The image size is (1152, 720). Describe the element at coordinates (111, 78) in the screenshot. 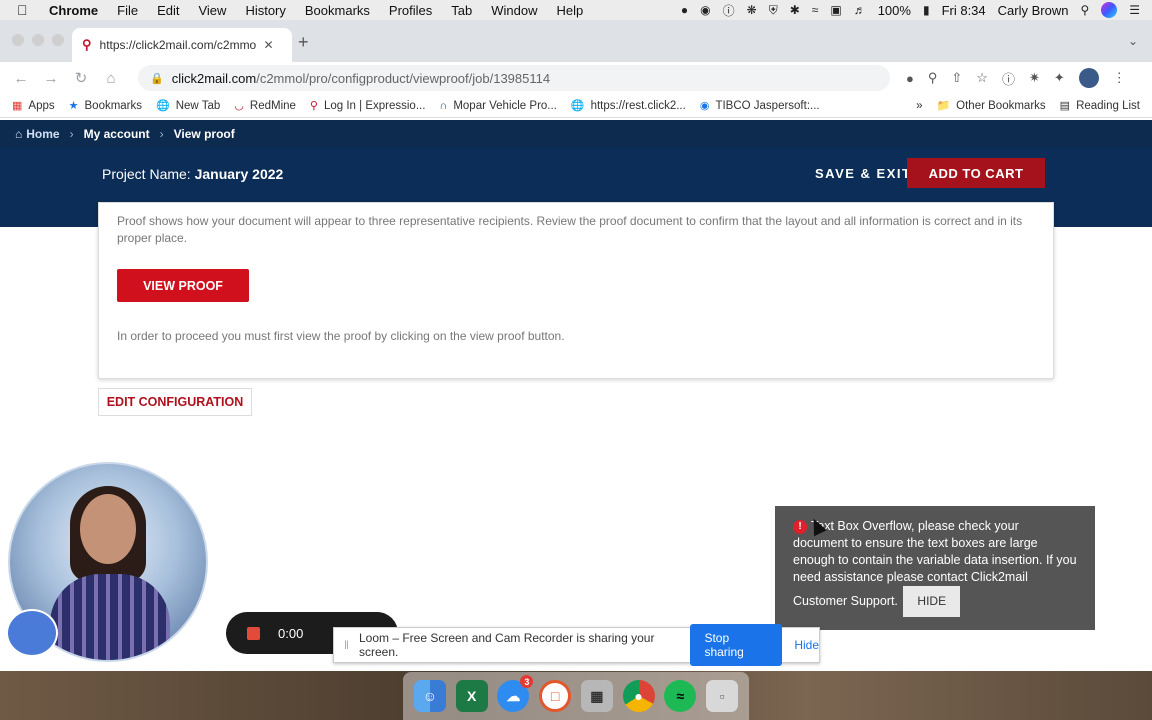

I see `home-icon: ⌂` at that location.